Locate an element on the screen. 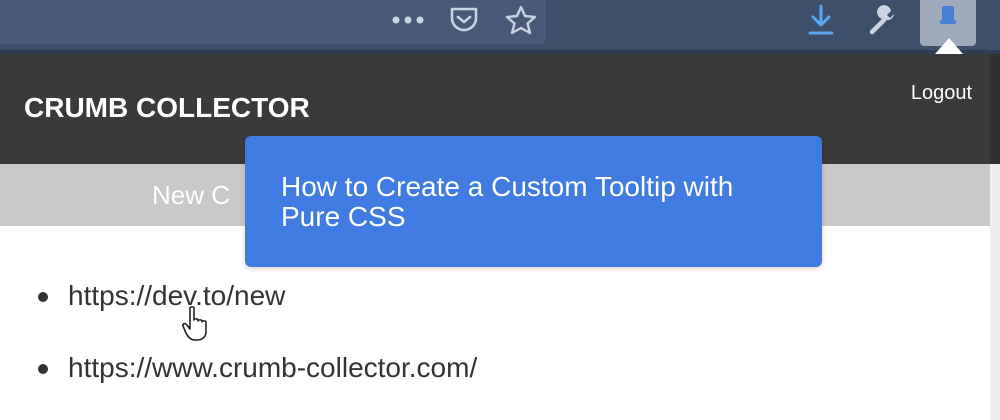  wrench-icon is located at coordinates (882, 20).